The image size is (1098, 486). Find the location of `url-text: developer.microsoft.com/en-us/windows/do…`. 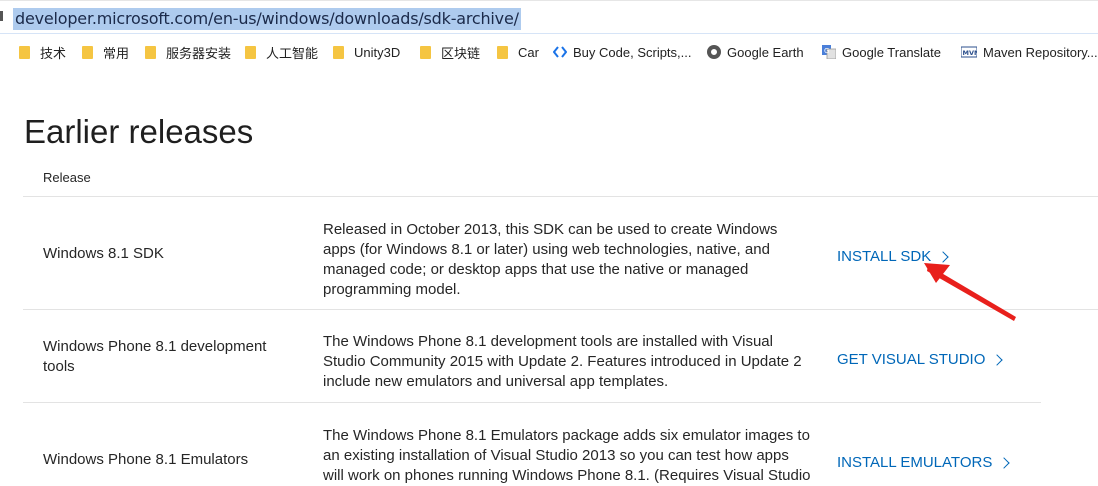

url-text: developer.microsoft.com/en-us/windows/do… is located at coordinates (267, 19).